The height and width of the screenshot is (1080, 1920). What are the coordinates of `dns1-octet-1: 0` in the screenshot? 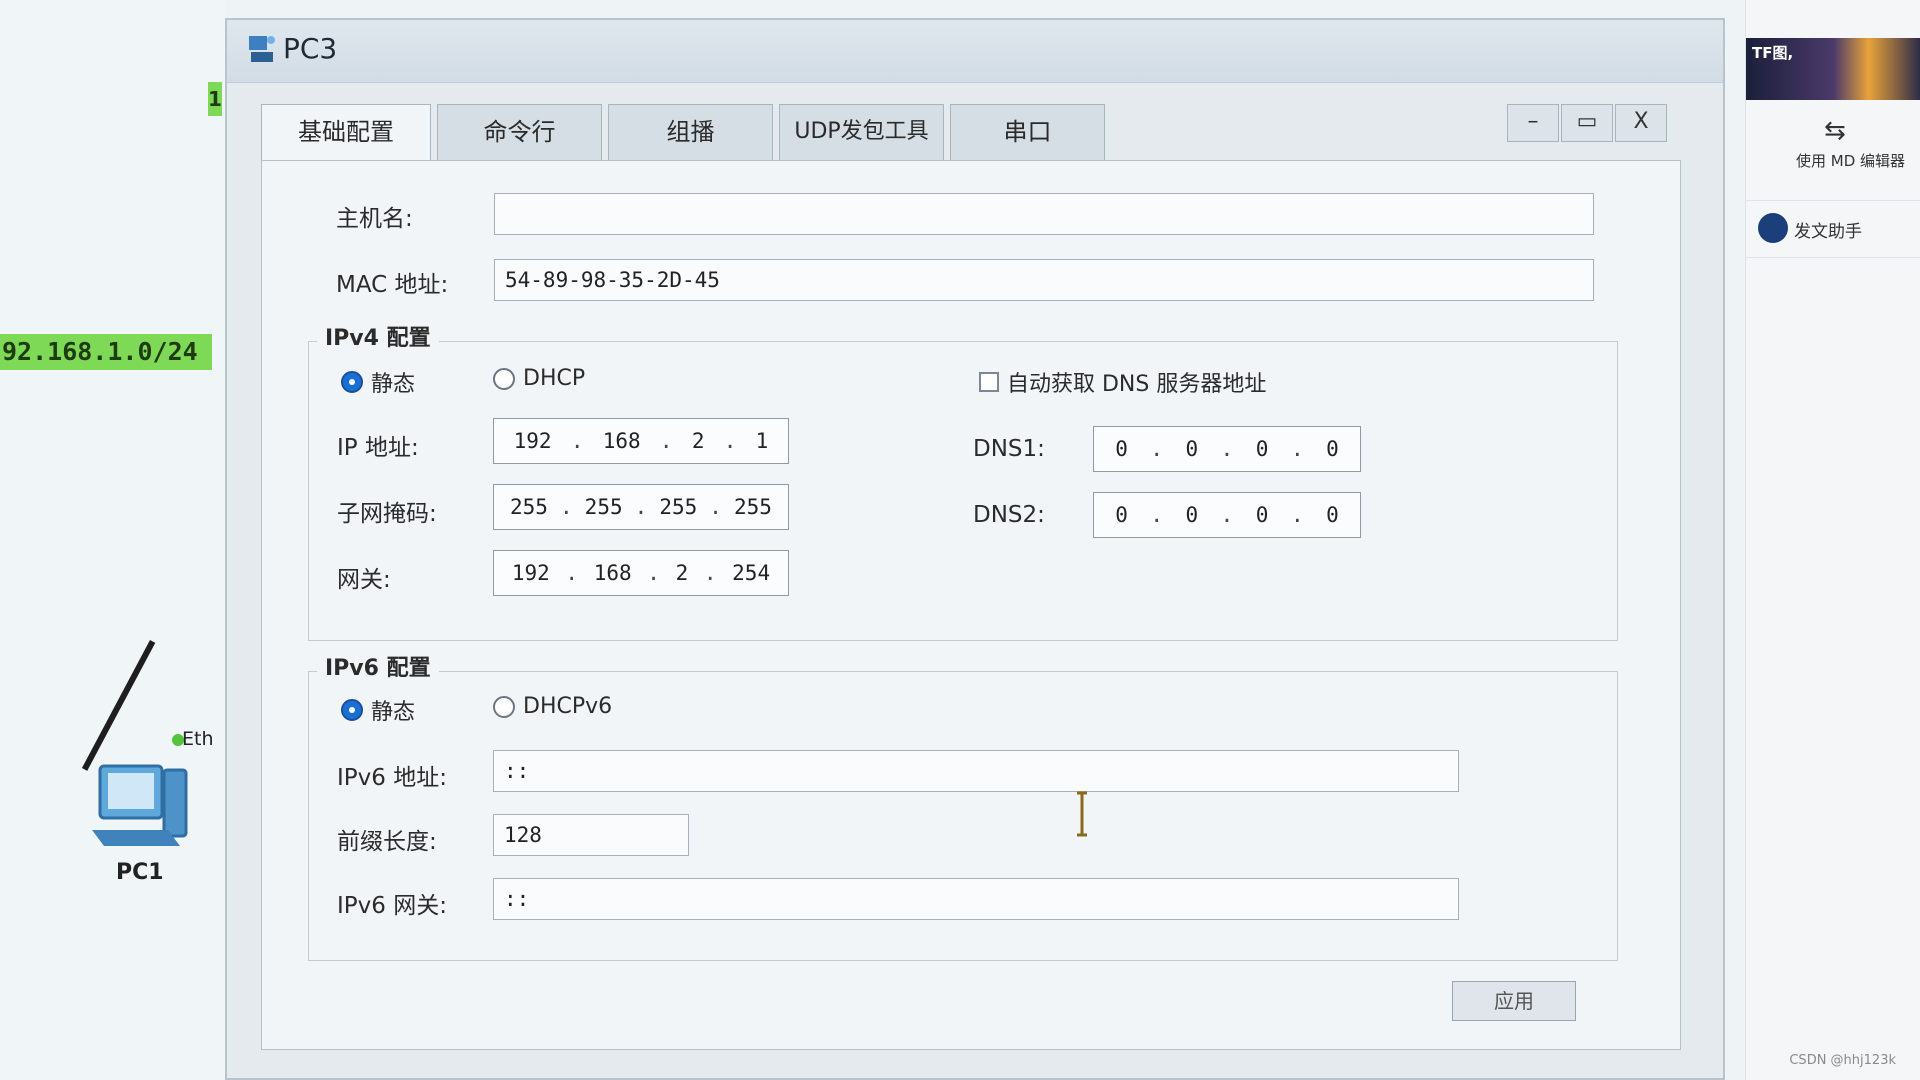 It's located at (1121, 449).